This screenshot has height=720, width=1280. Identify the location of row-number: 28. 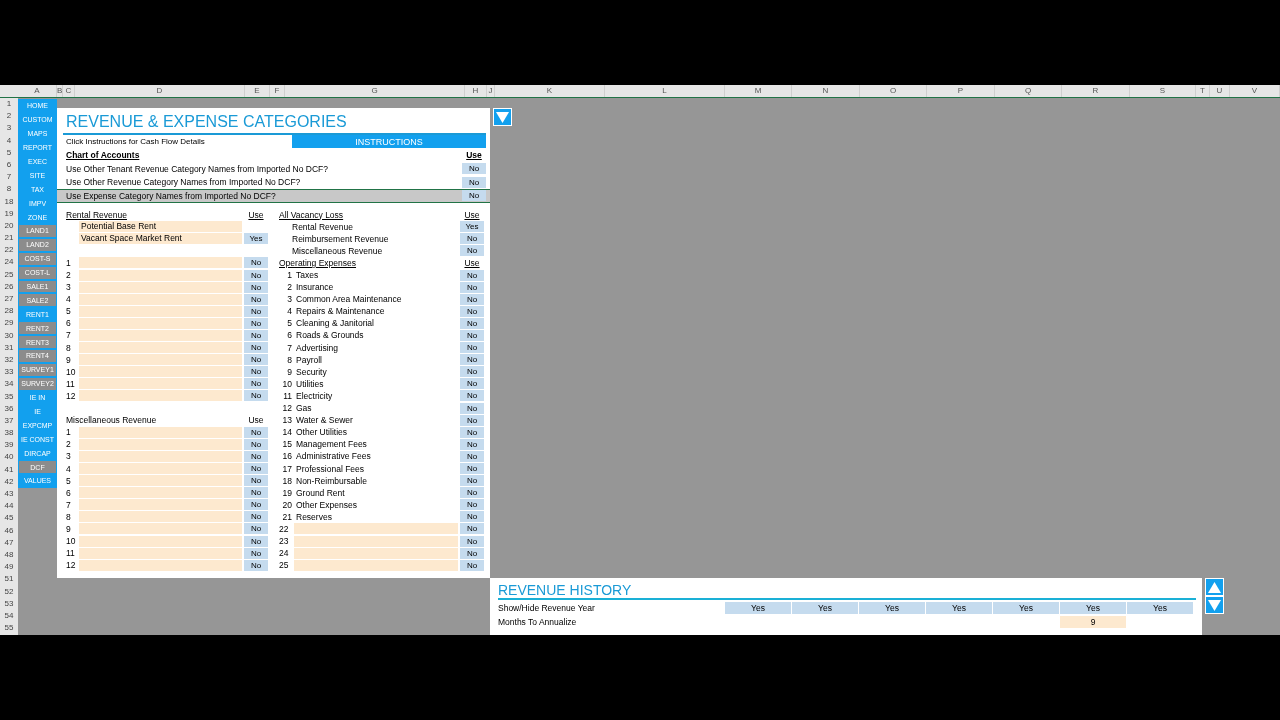
(9, 311).